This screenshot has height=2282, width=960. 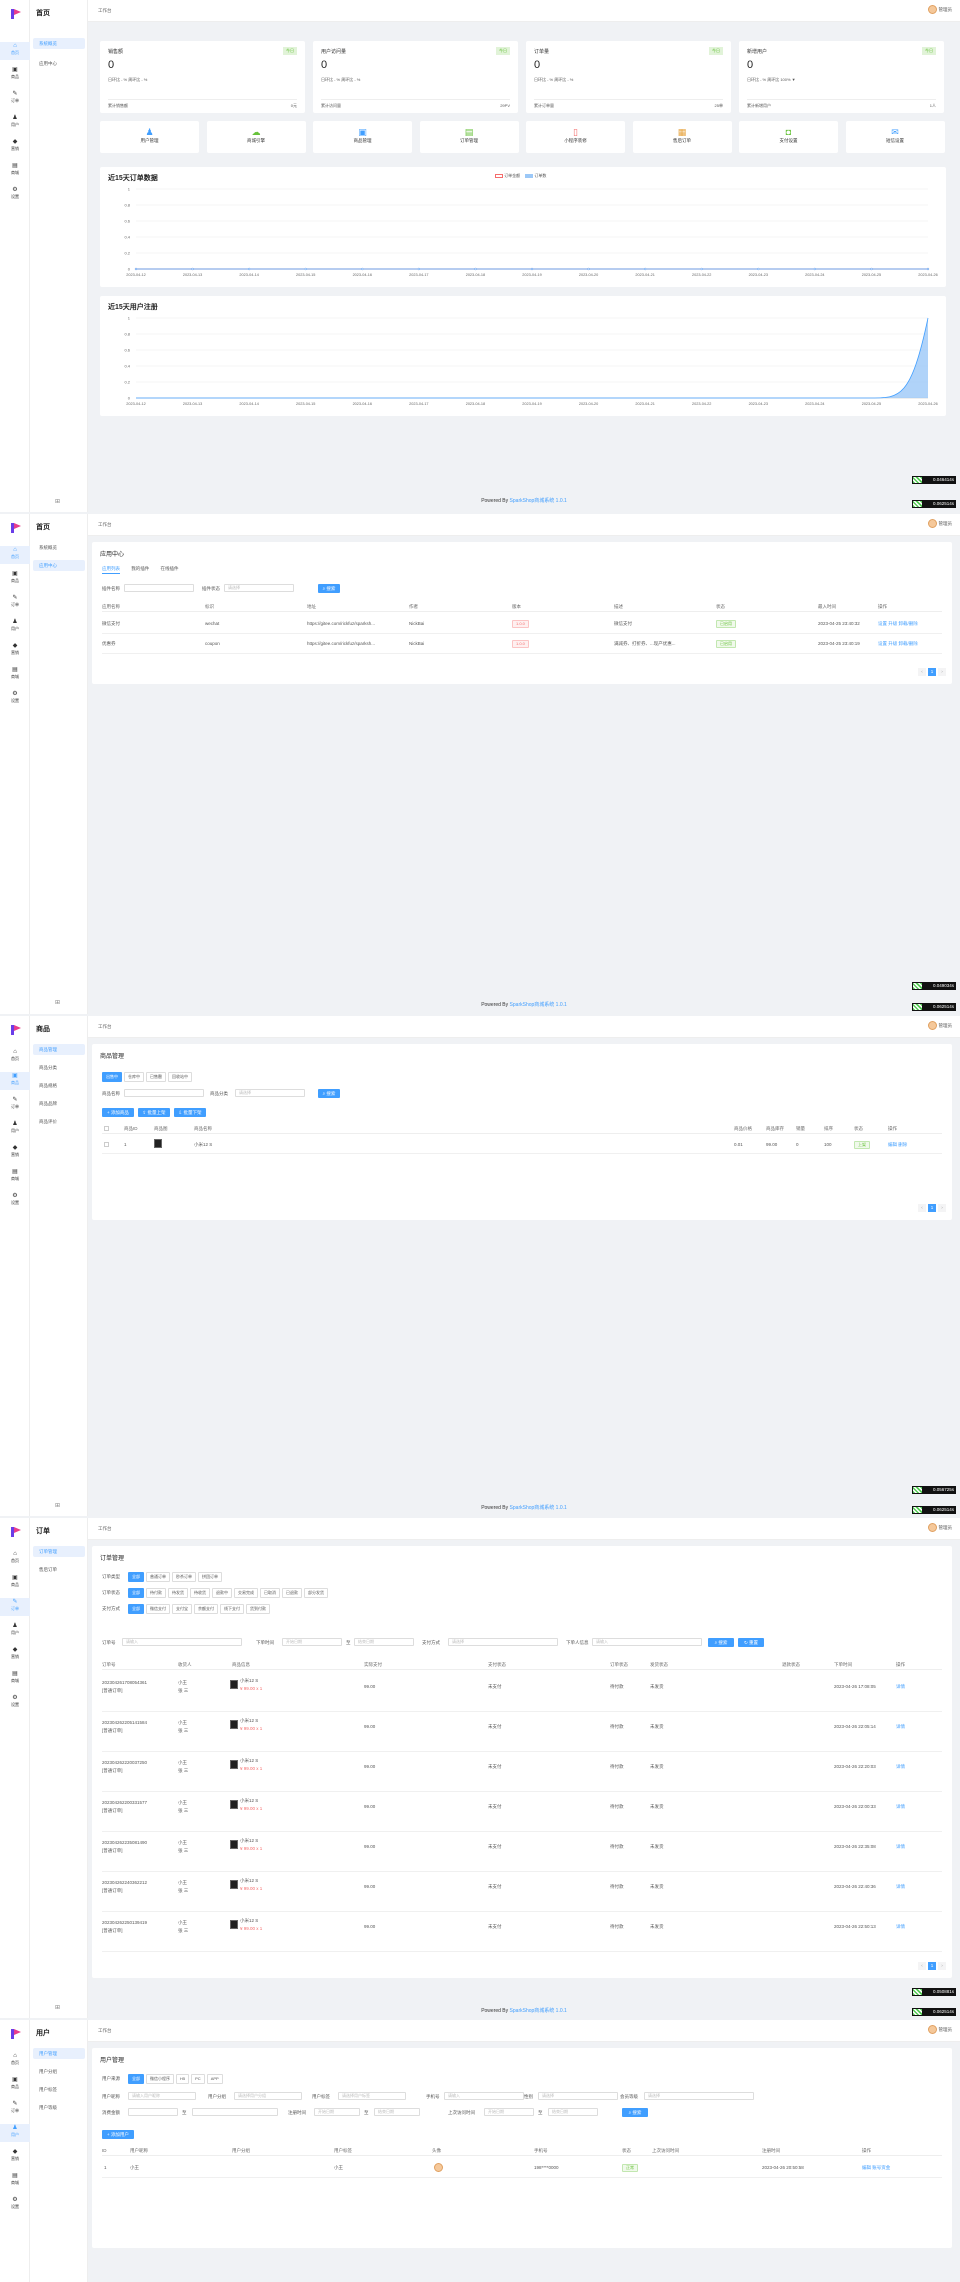 What do you see at coordinates (503, 1642) in the screenshot?
I see `pay-method-select: 请选择` at bounding box center [503, 1642].